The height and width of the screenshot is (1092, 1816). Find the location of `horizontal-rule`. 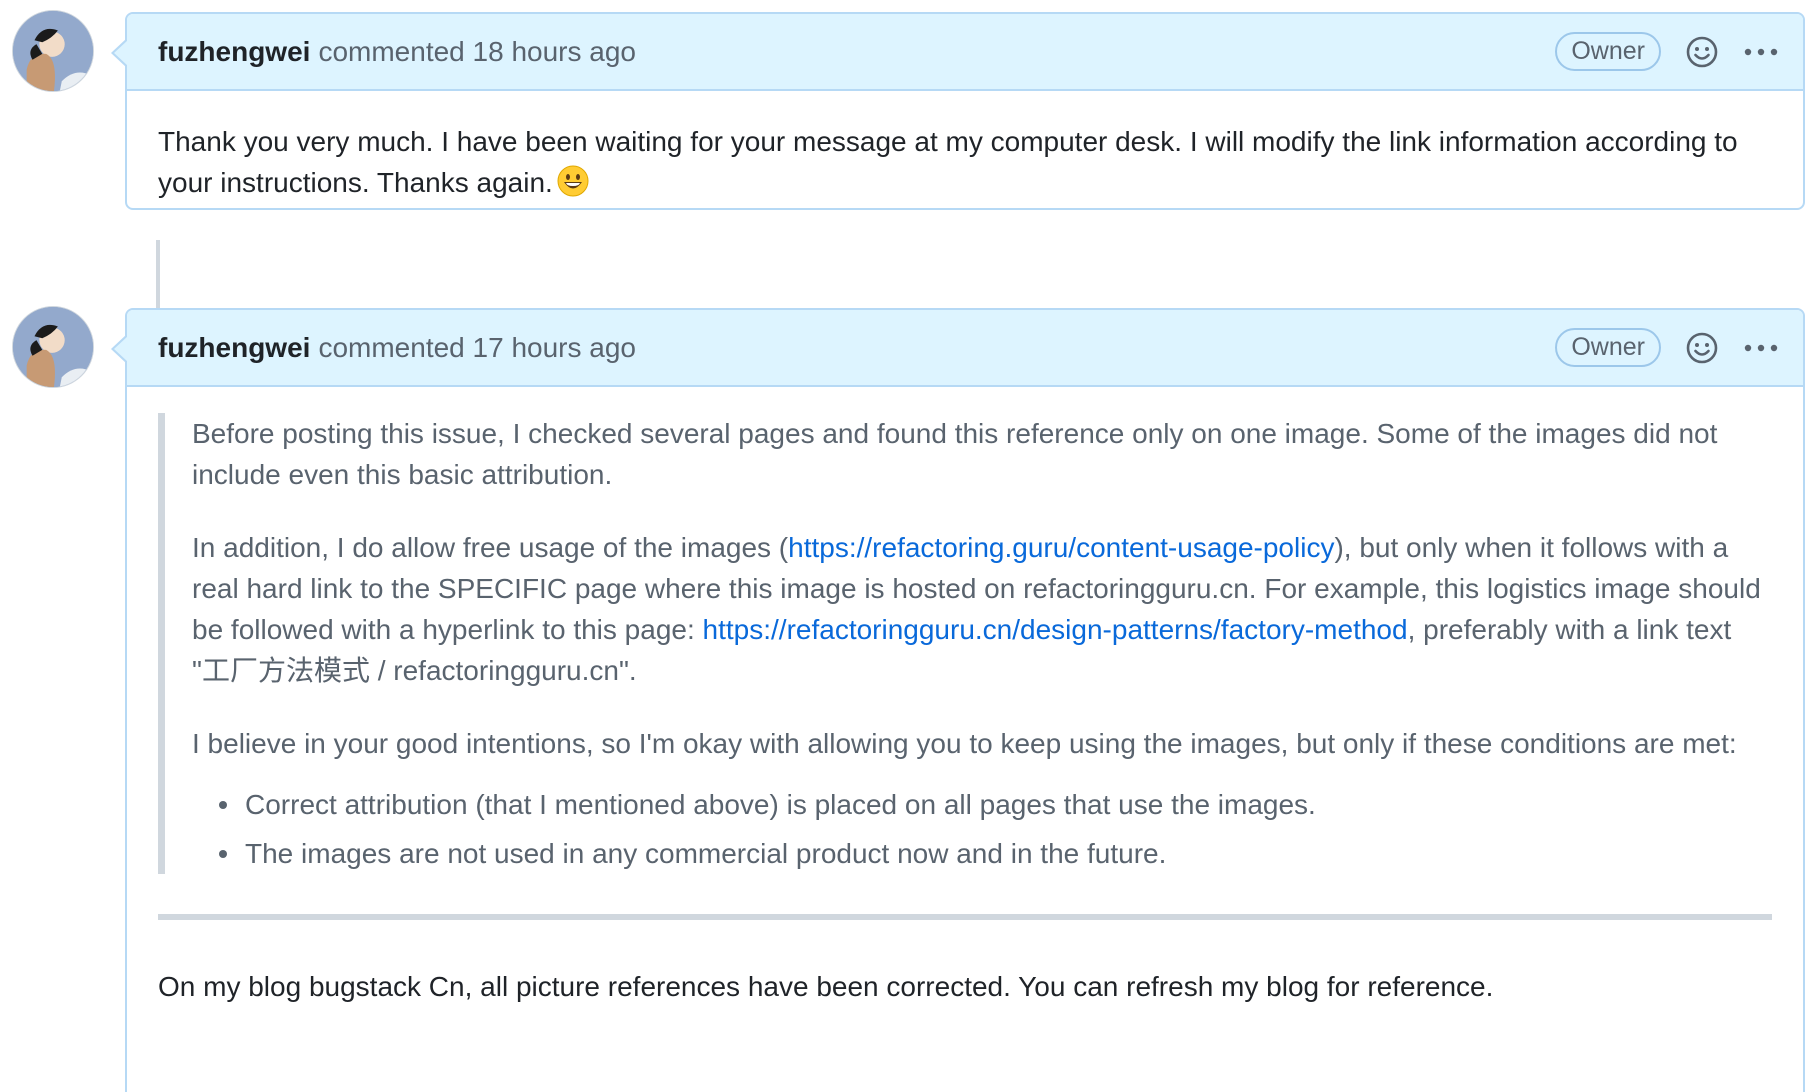

horizontal-rule is located at coordinates (965, 917).